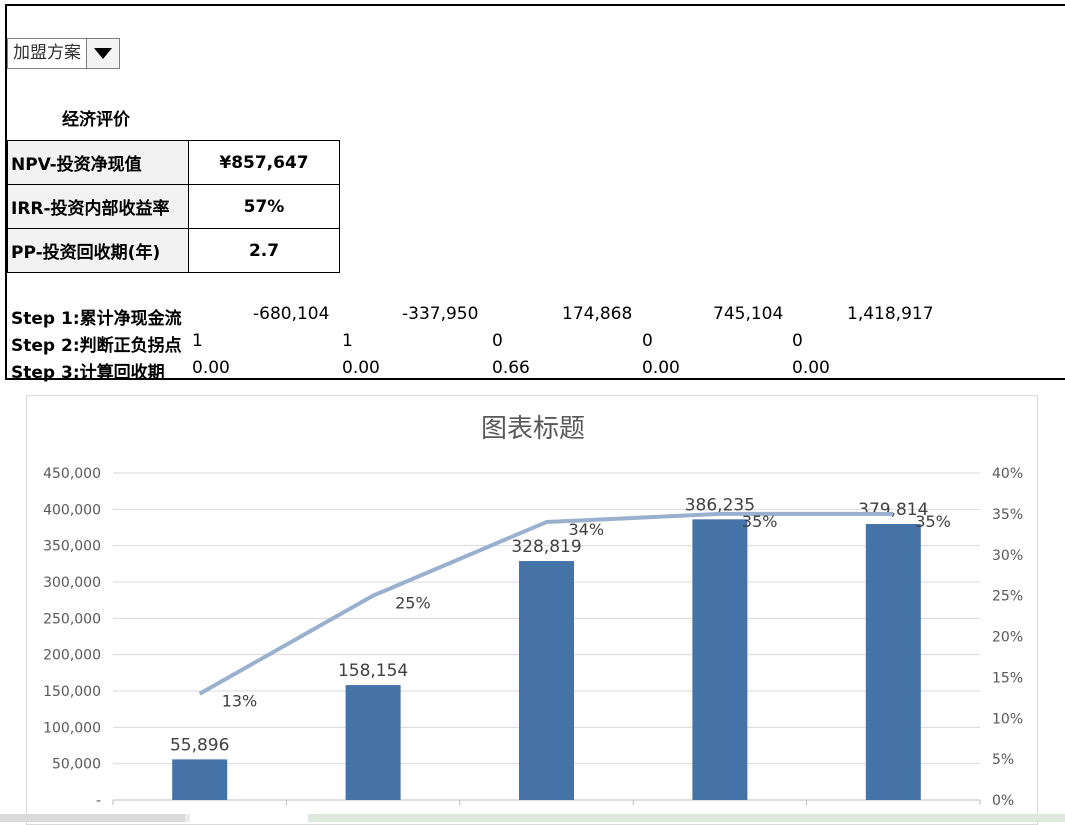 Image resolution: width=1065 pixels, height=825 pixels. What do you see at coordinates (1007, 474) in the screenshot?
I see `y2-tick-label: 40%` at bounding box center [1007, 474].